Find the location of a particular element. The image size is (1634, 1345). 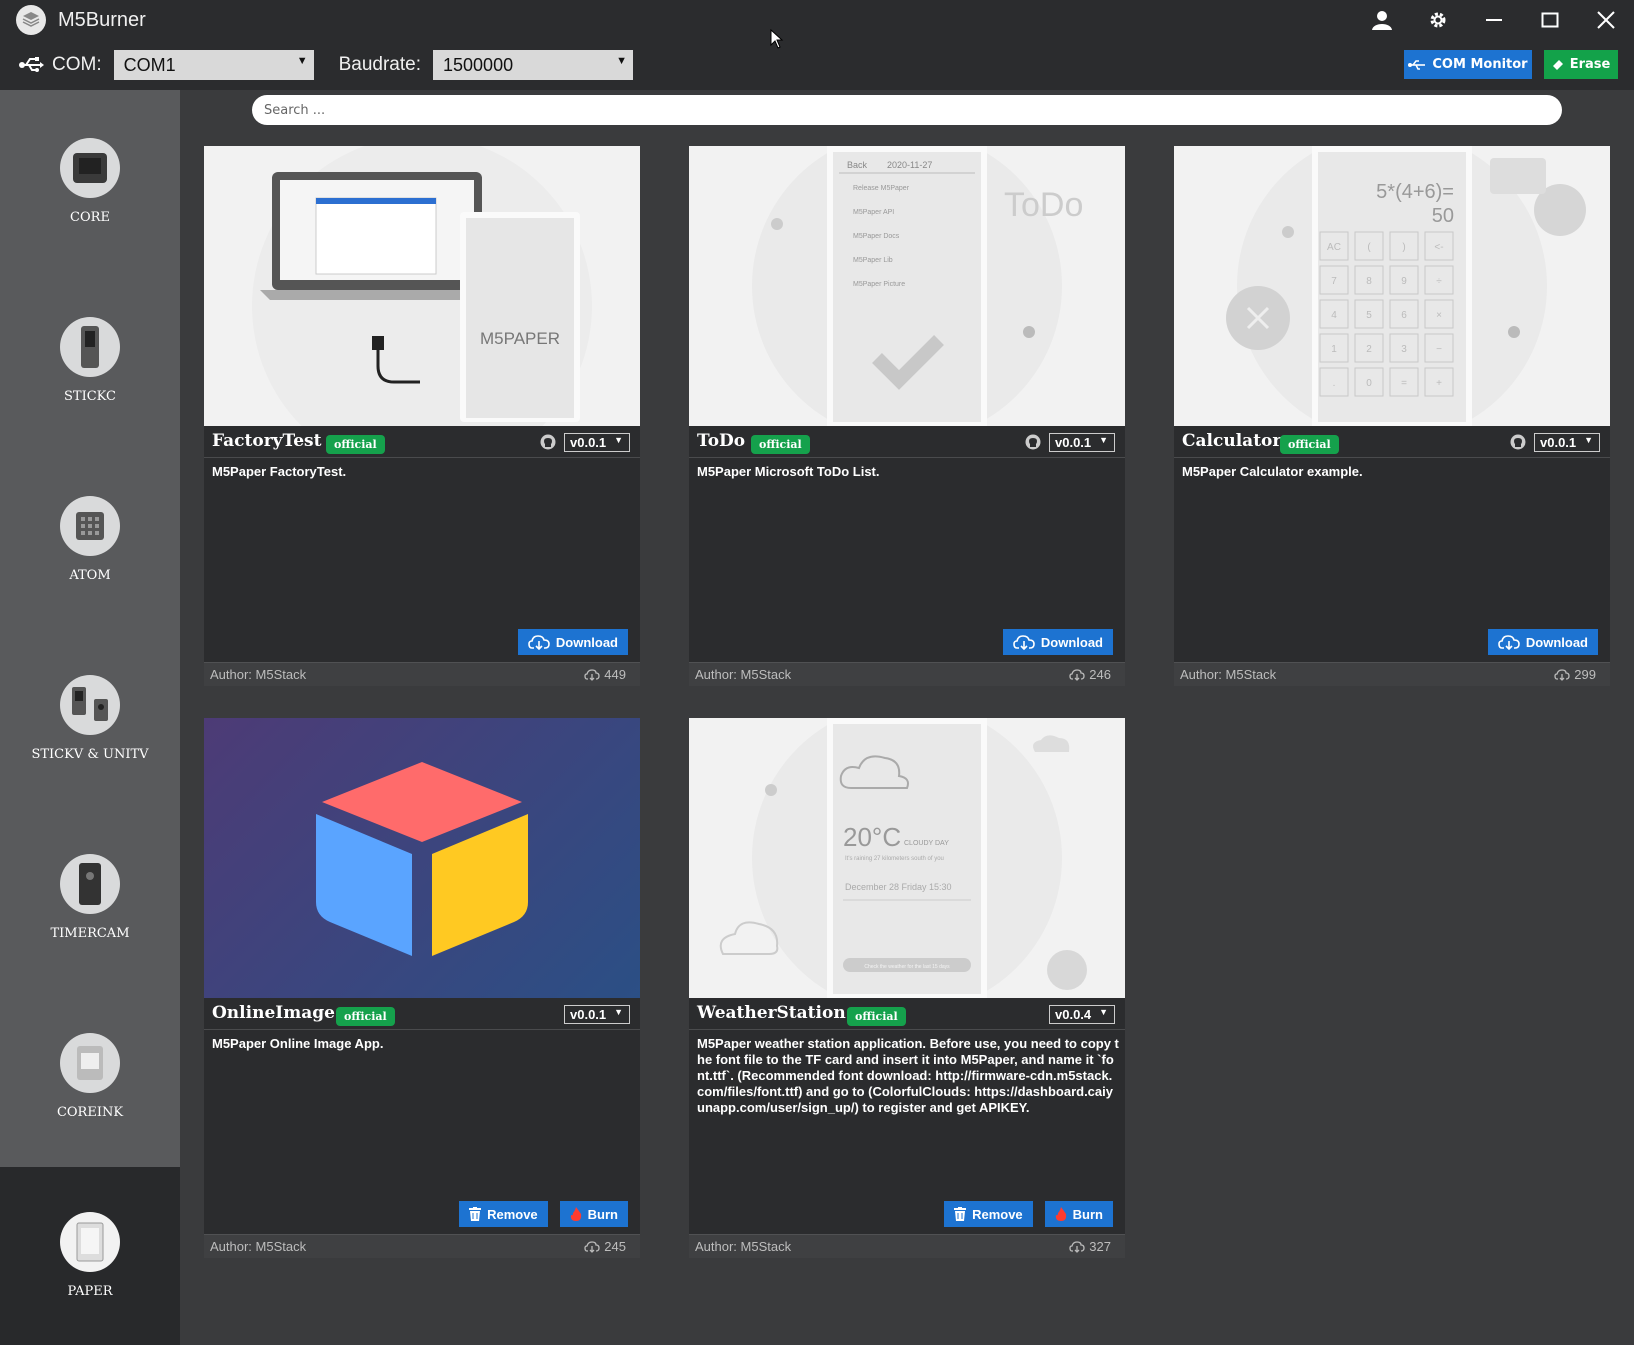

erase-button: Erase is located at coordinates (1581, 64).